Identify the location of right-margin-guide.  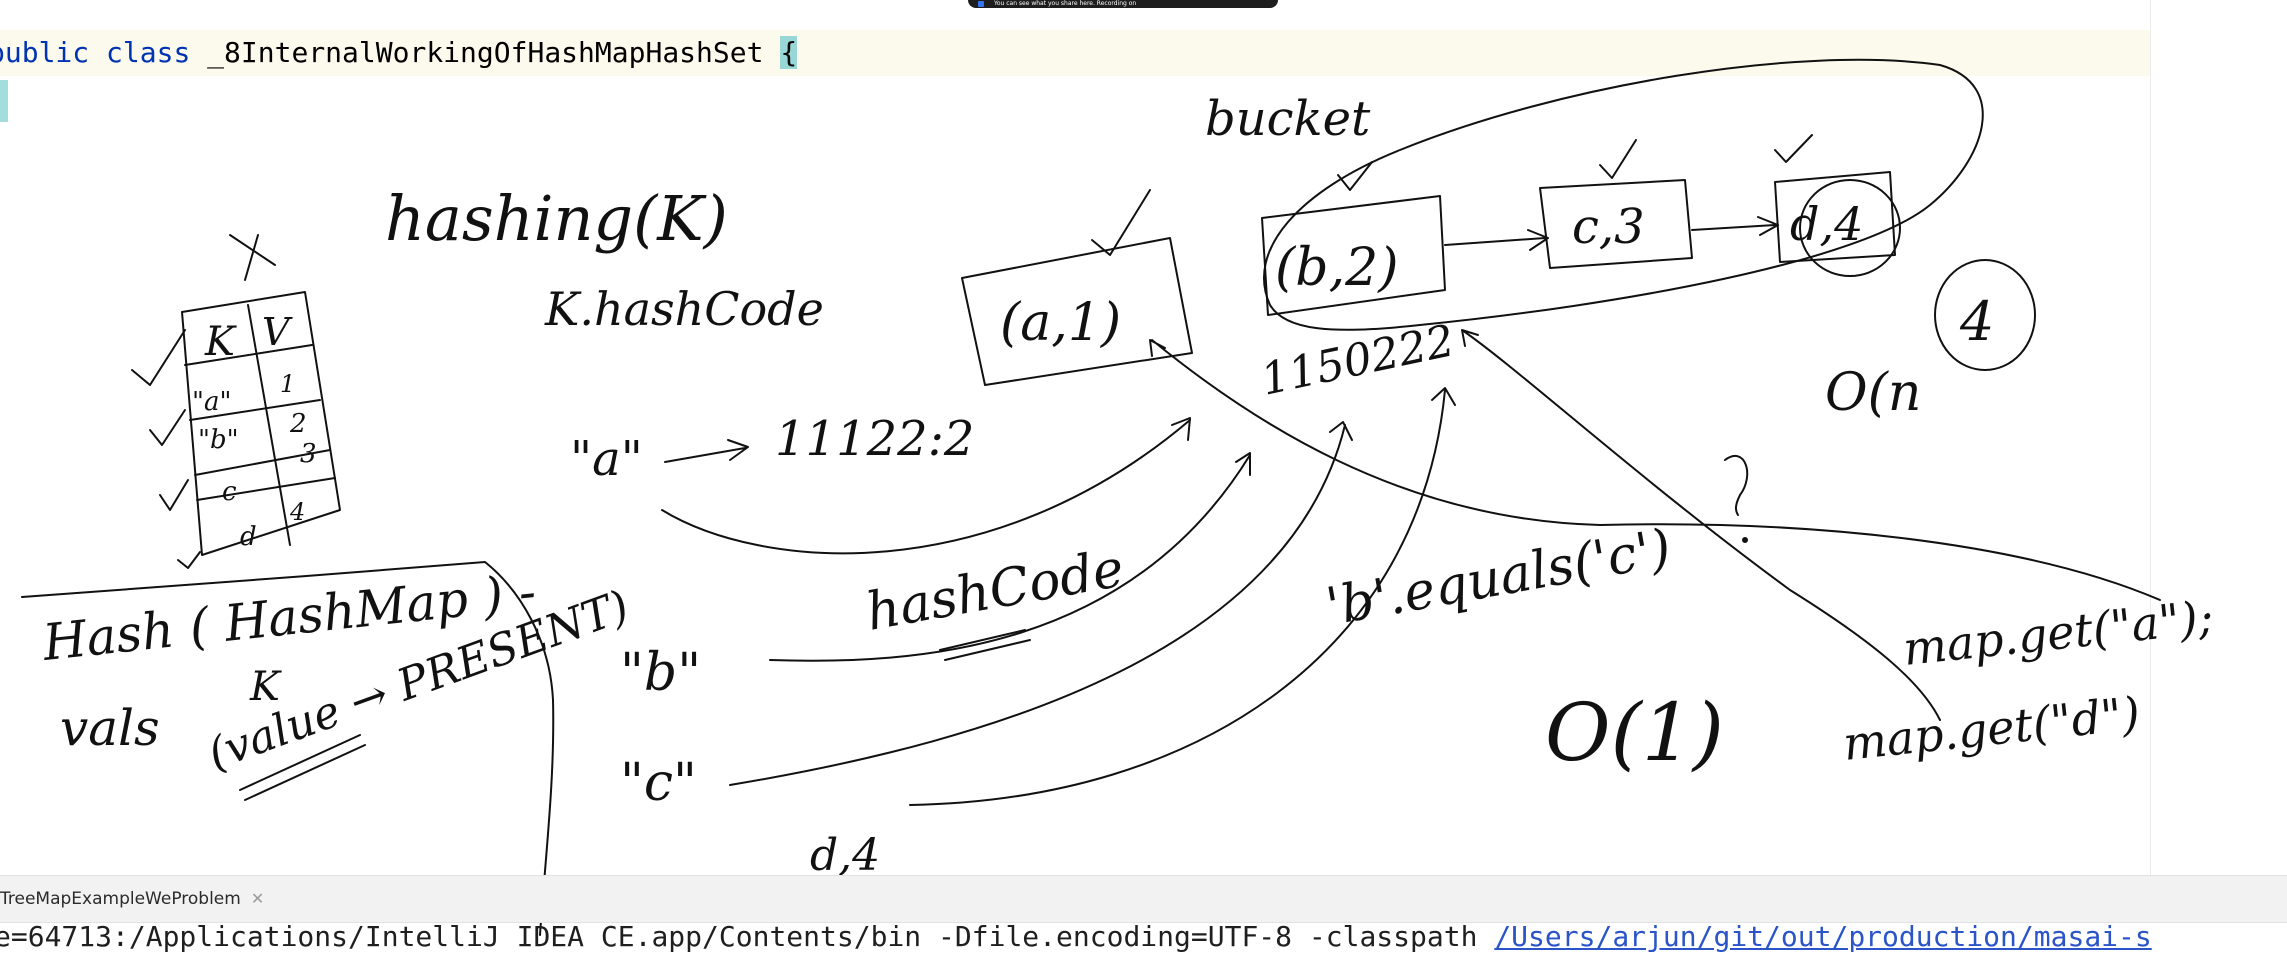
(2150, 437).